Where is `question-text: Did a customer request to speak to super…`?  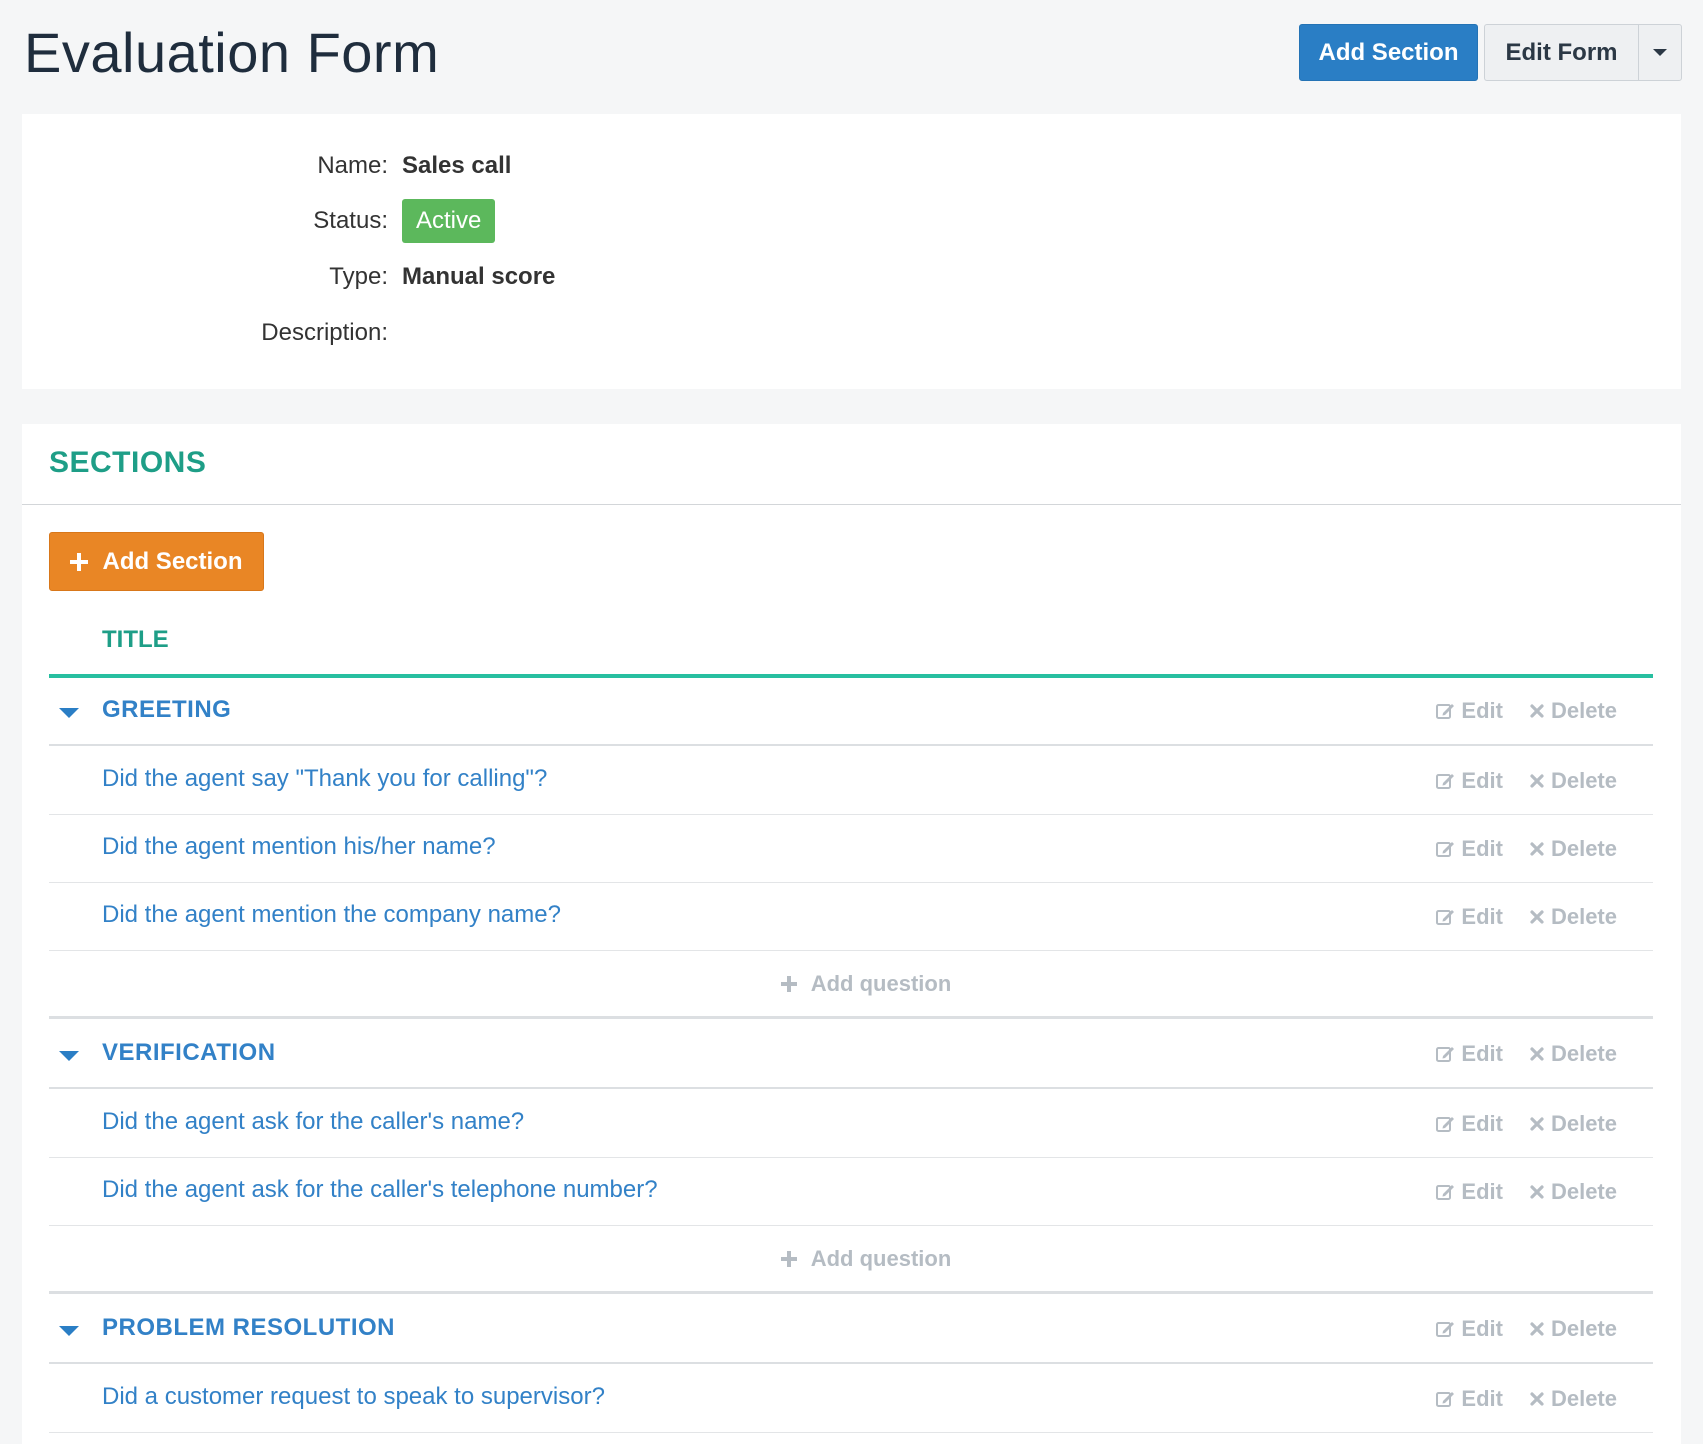 question-text: Did a customer request to speak to super… is located at coordinates (353, 1397).